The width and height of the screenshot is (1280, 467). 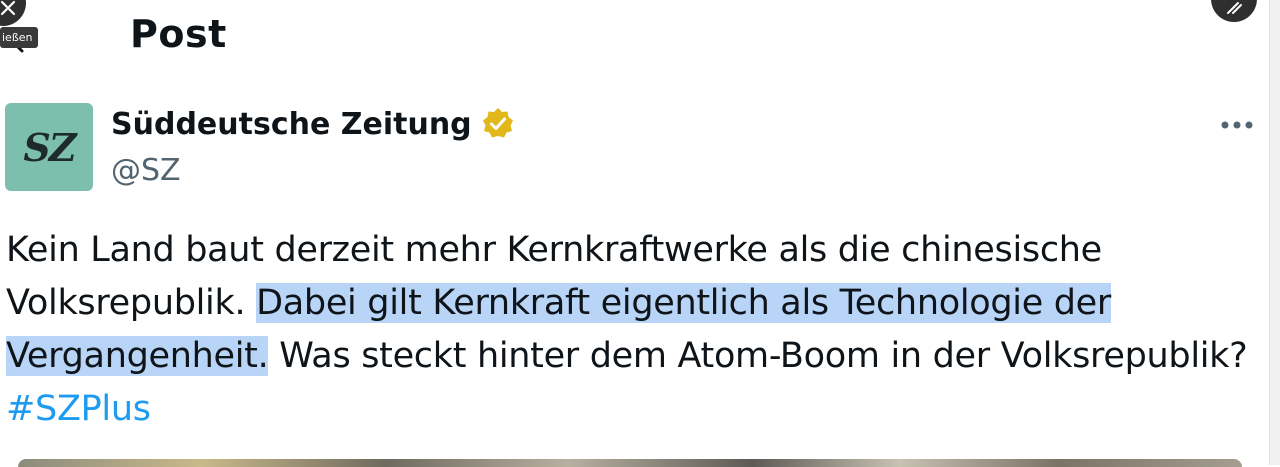 What do you see at coordinates (8, 8) in the screenshot?
I see `close-icon` at bounding box center [8, 8].